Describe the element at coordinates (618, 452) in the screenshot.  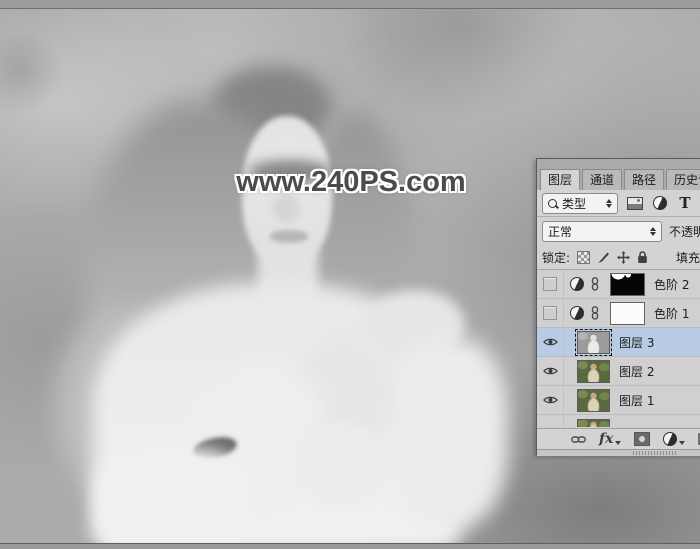
I see `panel-bottom-edge` at that location.